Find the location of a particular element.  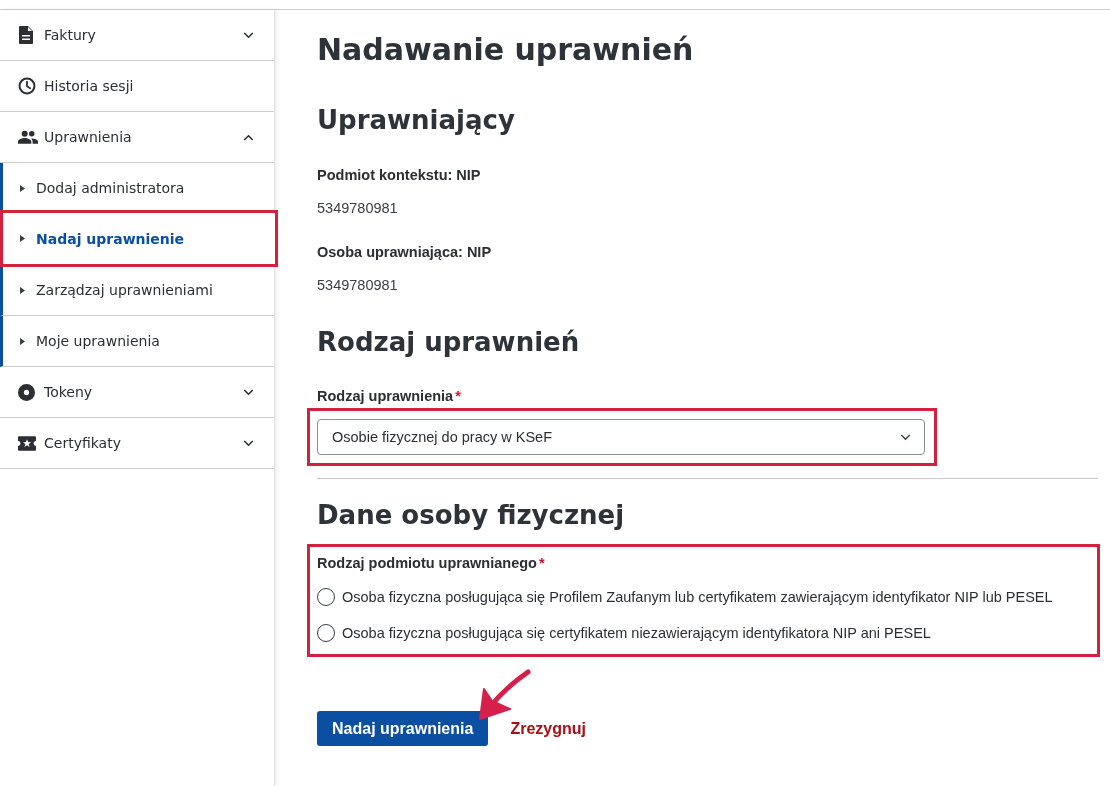

clock-icon is located at coordinates (27, 86).